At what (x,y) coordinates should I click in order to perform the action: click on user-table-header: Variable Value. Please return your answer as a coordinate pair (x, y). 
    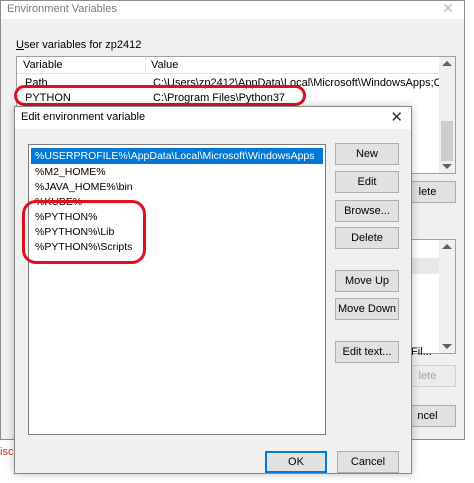
    Looking at the image, I should click on (228, 65).